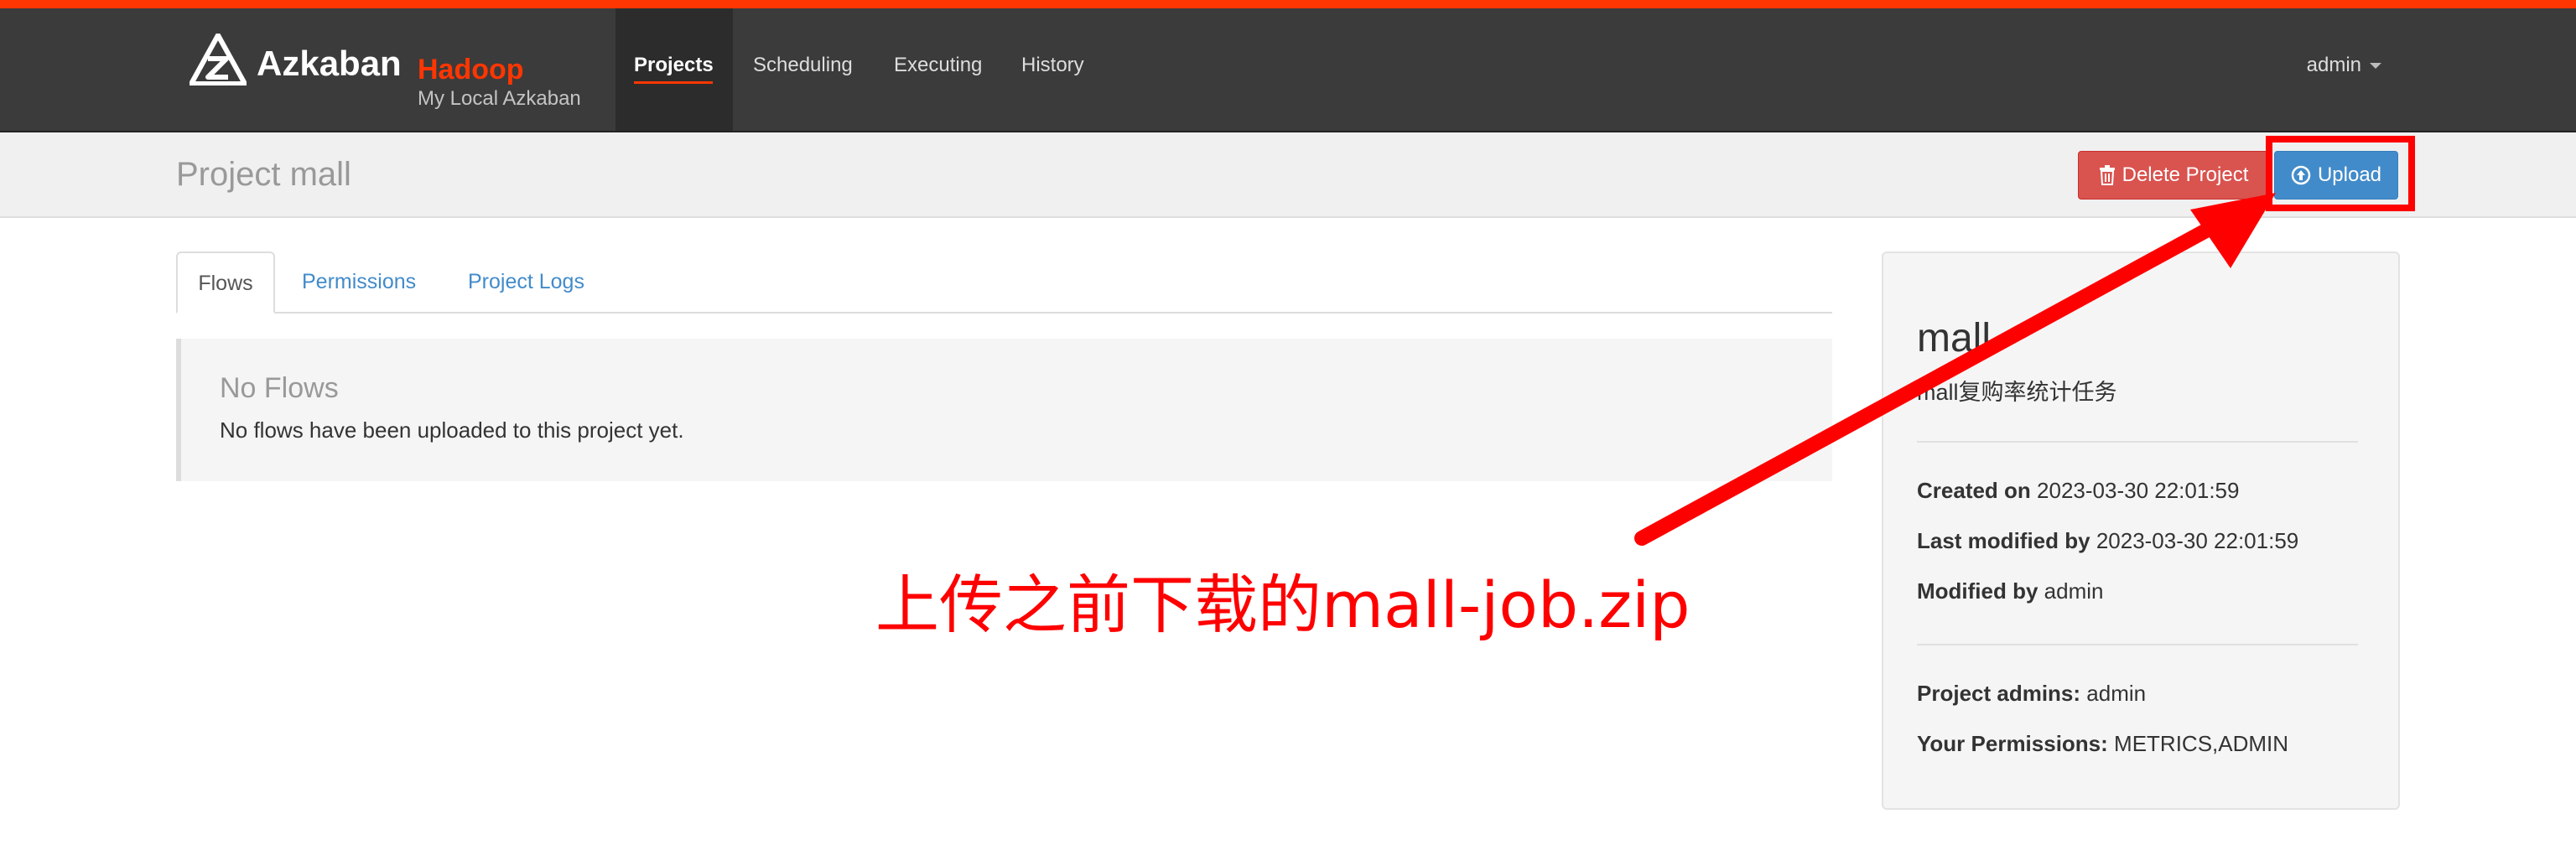 Image resolution: width=2576 pixels, height=845 pixels. I want to click on upload-highlight-box, so click(2340, 173).